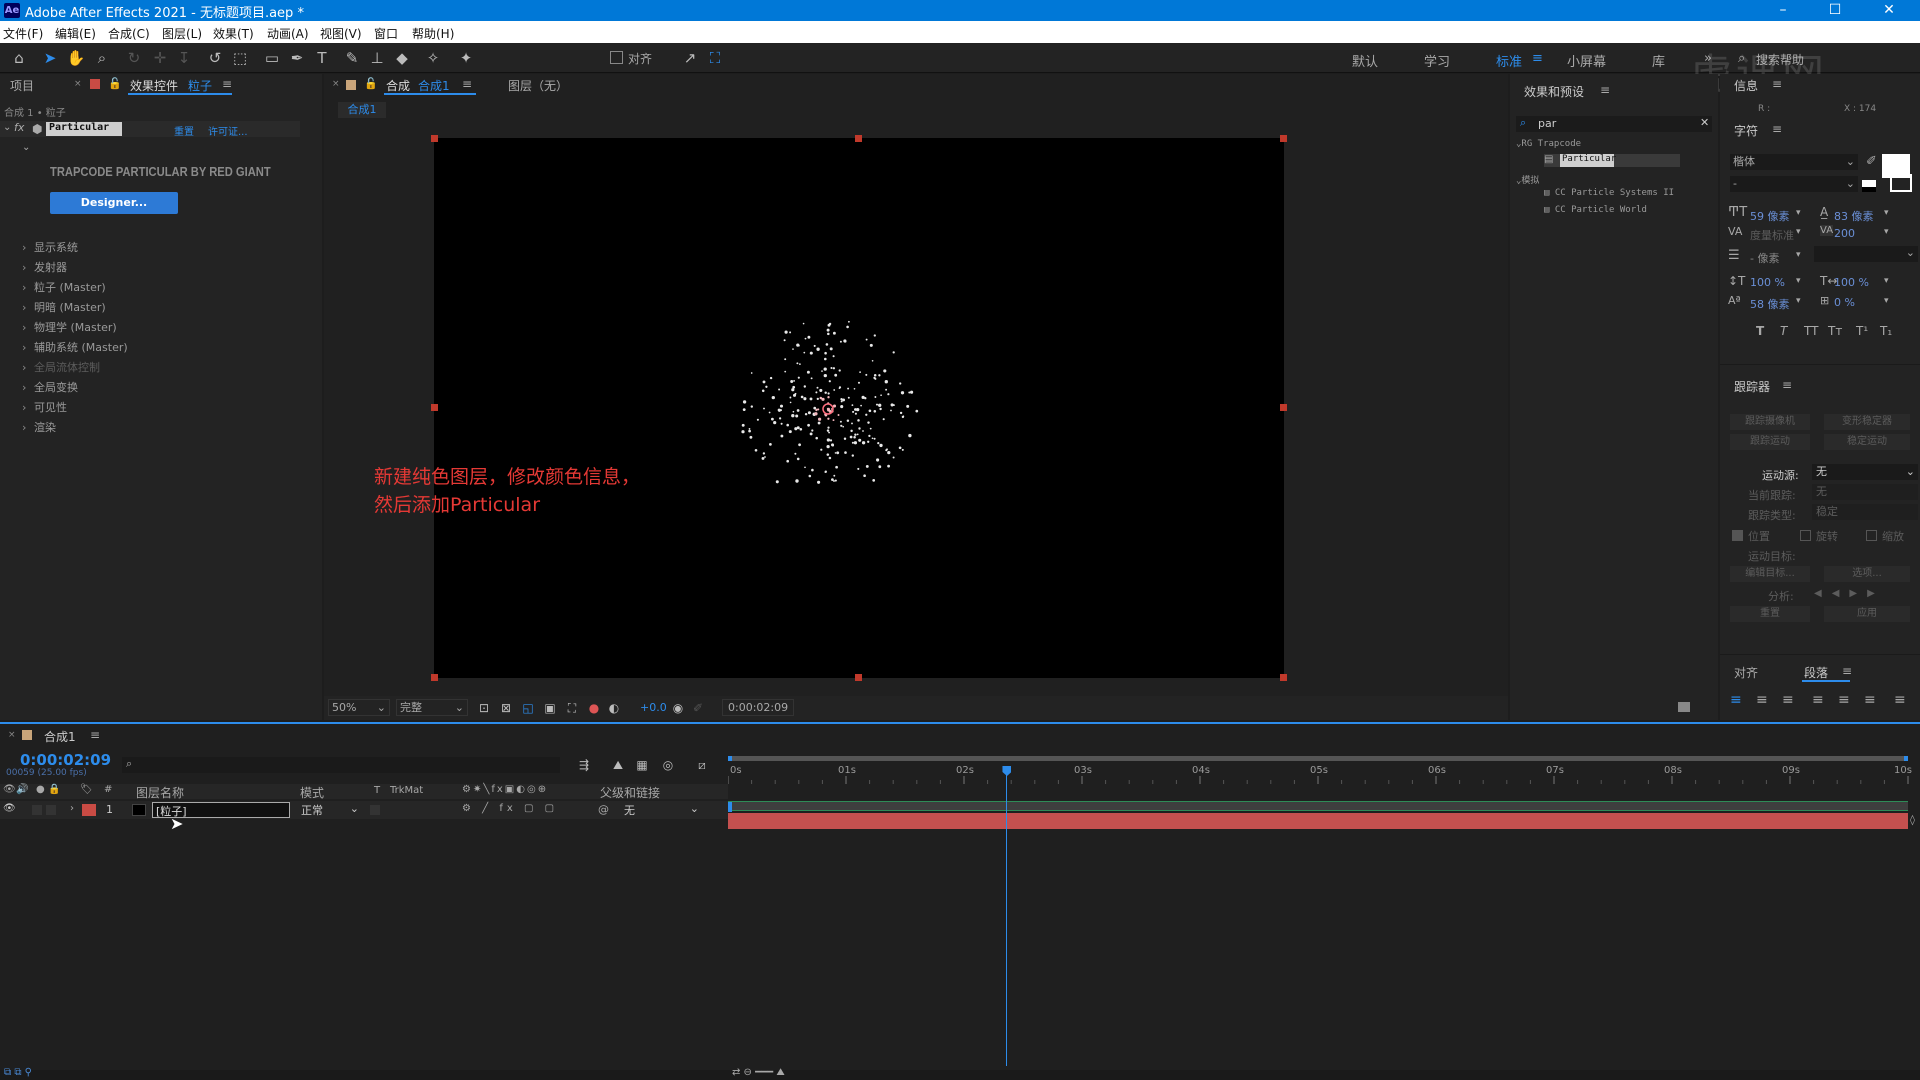  Describe the element at coordinates (1324, 773) in the screenshot. I see `time-ruler: 0s 01s 02s 03s 04s 05s 06s 07s 08s 09s 10s` at that location.